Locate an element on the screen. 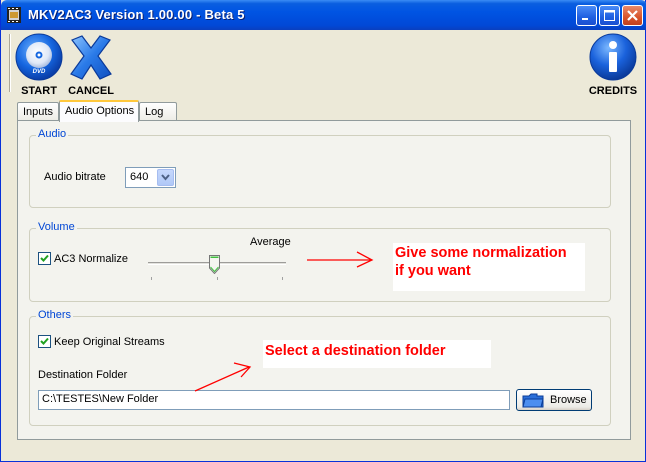 The height and width of the screenshot is (462, 646). close-icon is located at coordinates (632, 15).